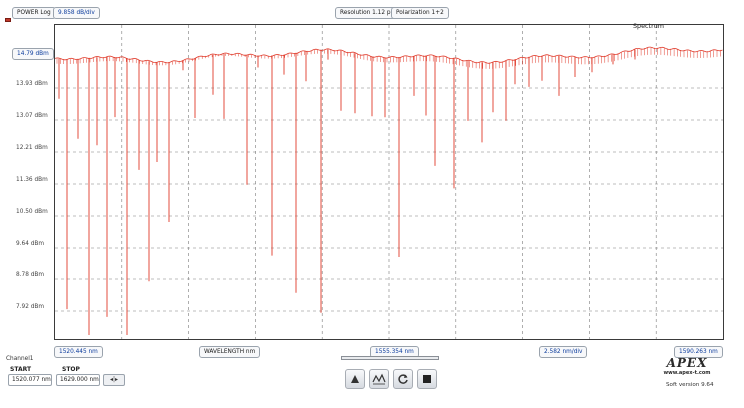 The width and height of the screenshot is (744, 408). I want to click on refresh-button, so click(403, 379).